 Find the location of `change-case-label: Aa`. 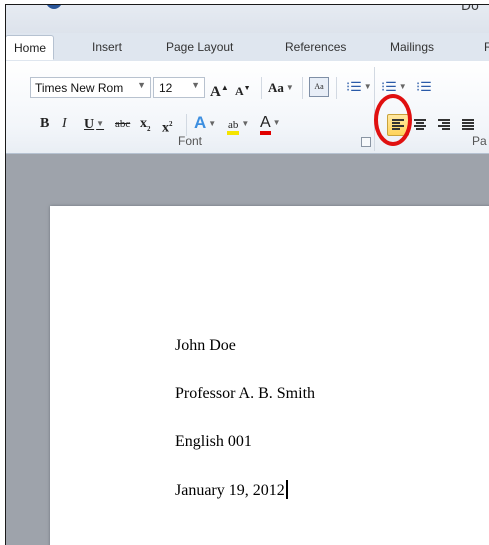

change-case-label: Aa is located at coordinates (276, 87).